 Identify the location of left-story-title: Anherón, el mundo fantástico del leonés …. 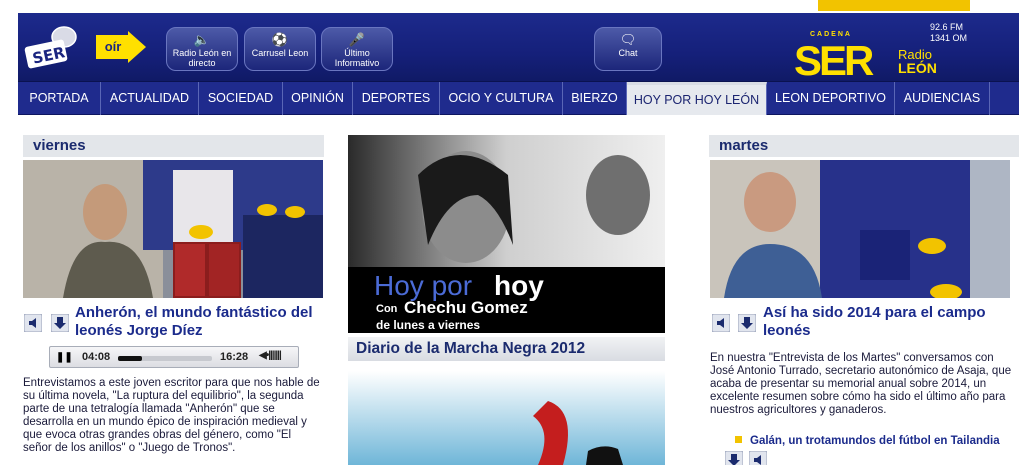
(200, 322).